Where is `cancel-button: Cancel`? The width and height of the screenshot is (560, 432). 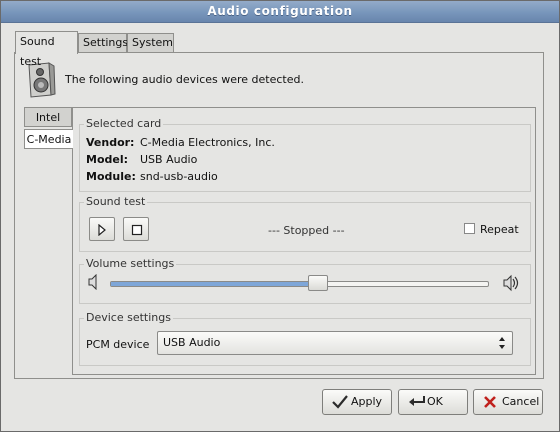 cancel-button: Cancel is located at coordinates (508, 402).